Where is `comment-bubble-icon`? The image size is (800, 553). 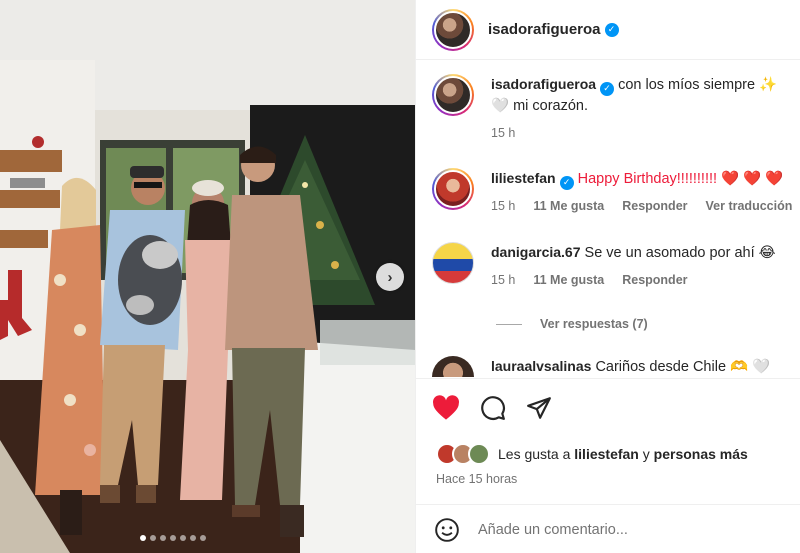 comment-bubble-icon is located at coordinates (493, 408).